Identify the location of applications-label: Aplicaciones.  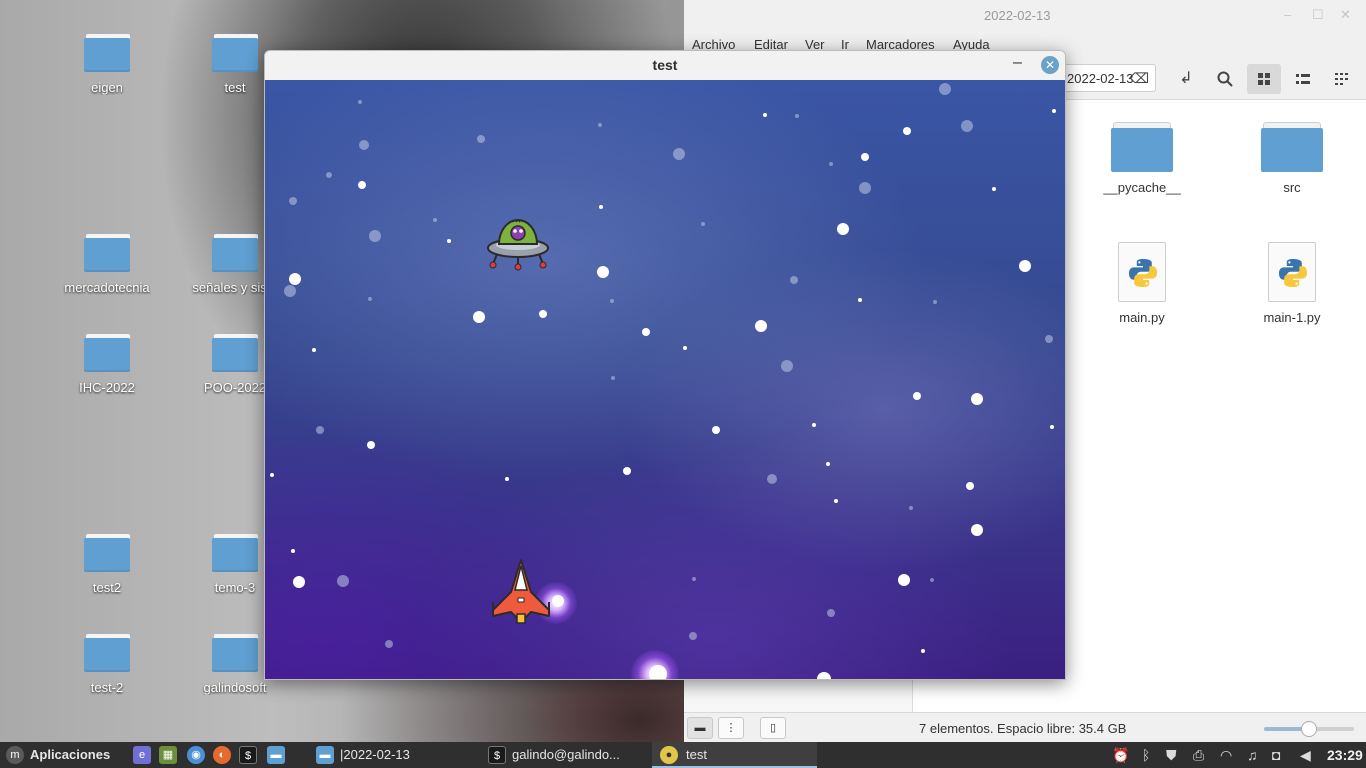
(70, 754).